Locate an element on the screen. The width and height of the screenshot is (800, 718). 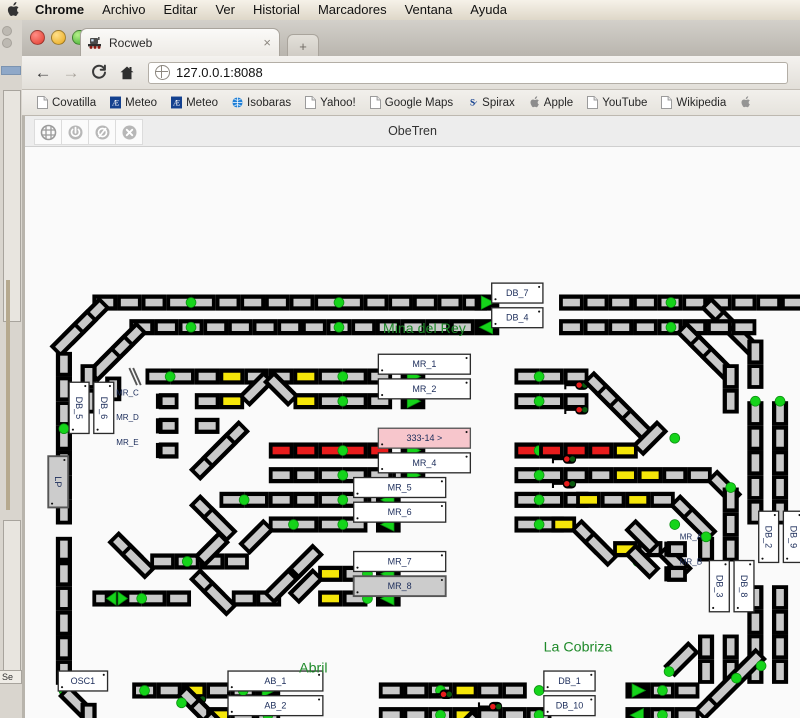
menu-item-ventana: Ventana is located at coordinates (429, 10).